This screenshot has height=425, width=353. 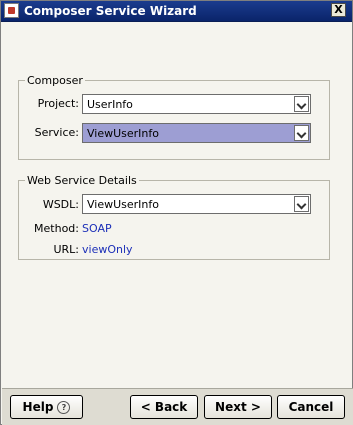 What do you see at coordinates (110, 11) in the screenshot?
I see `window-title: Composer Service Wizard` at bounding box center [110, 11].